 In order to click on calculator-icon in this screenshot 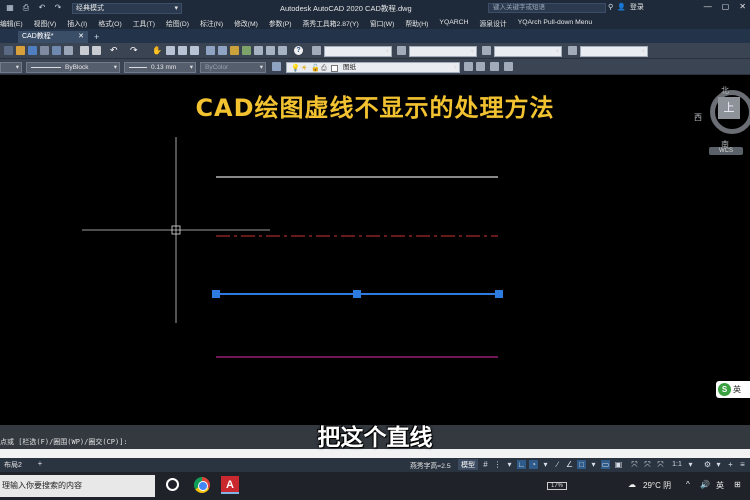, I will do `click(270, 50)`.